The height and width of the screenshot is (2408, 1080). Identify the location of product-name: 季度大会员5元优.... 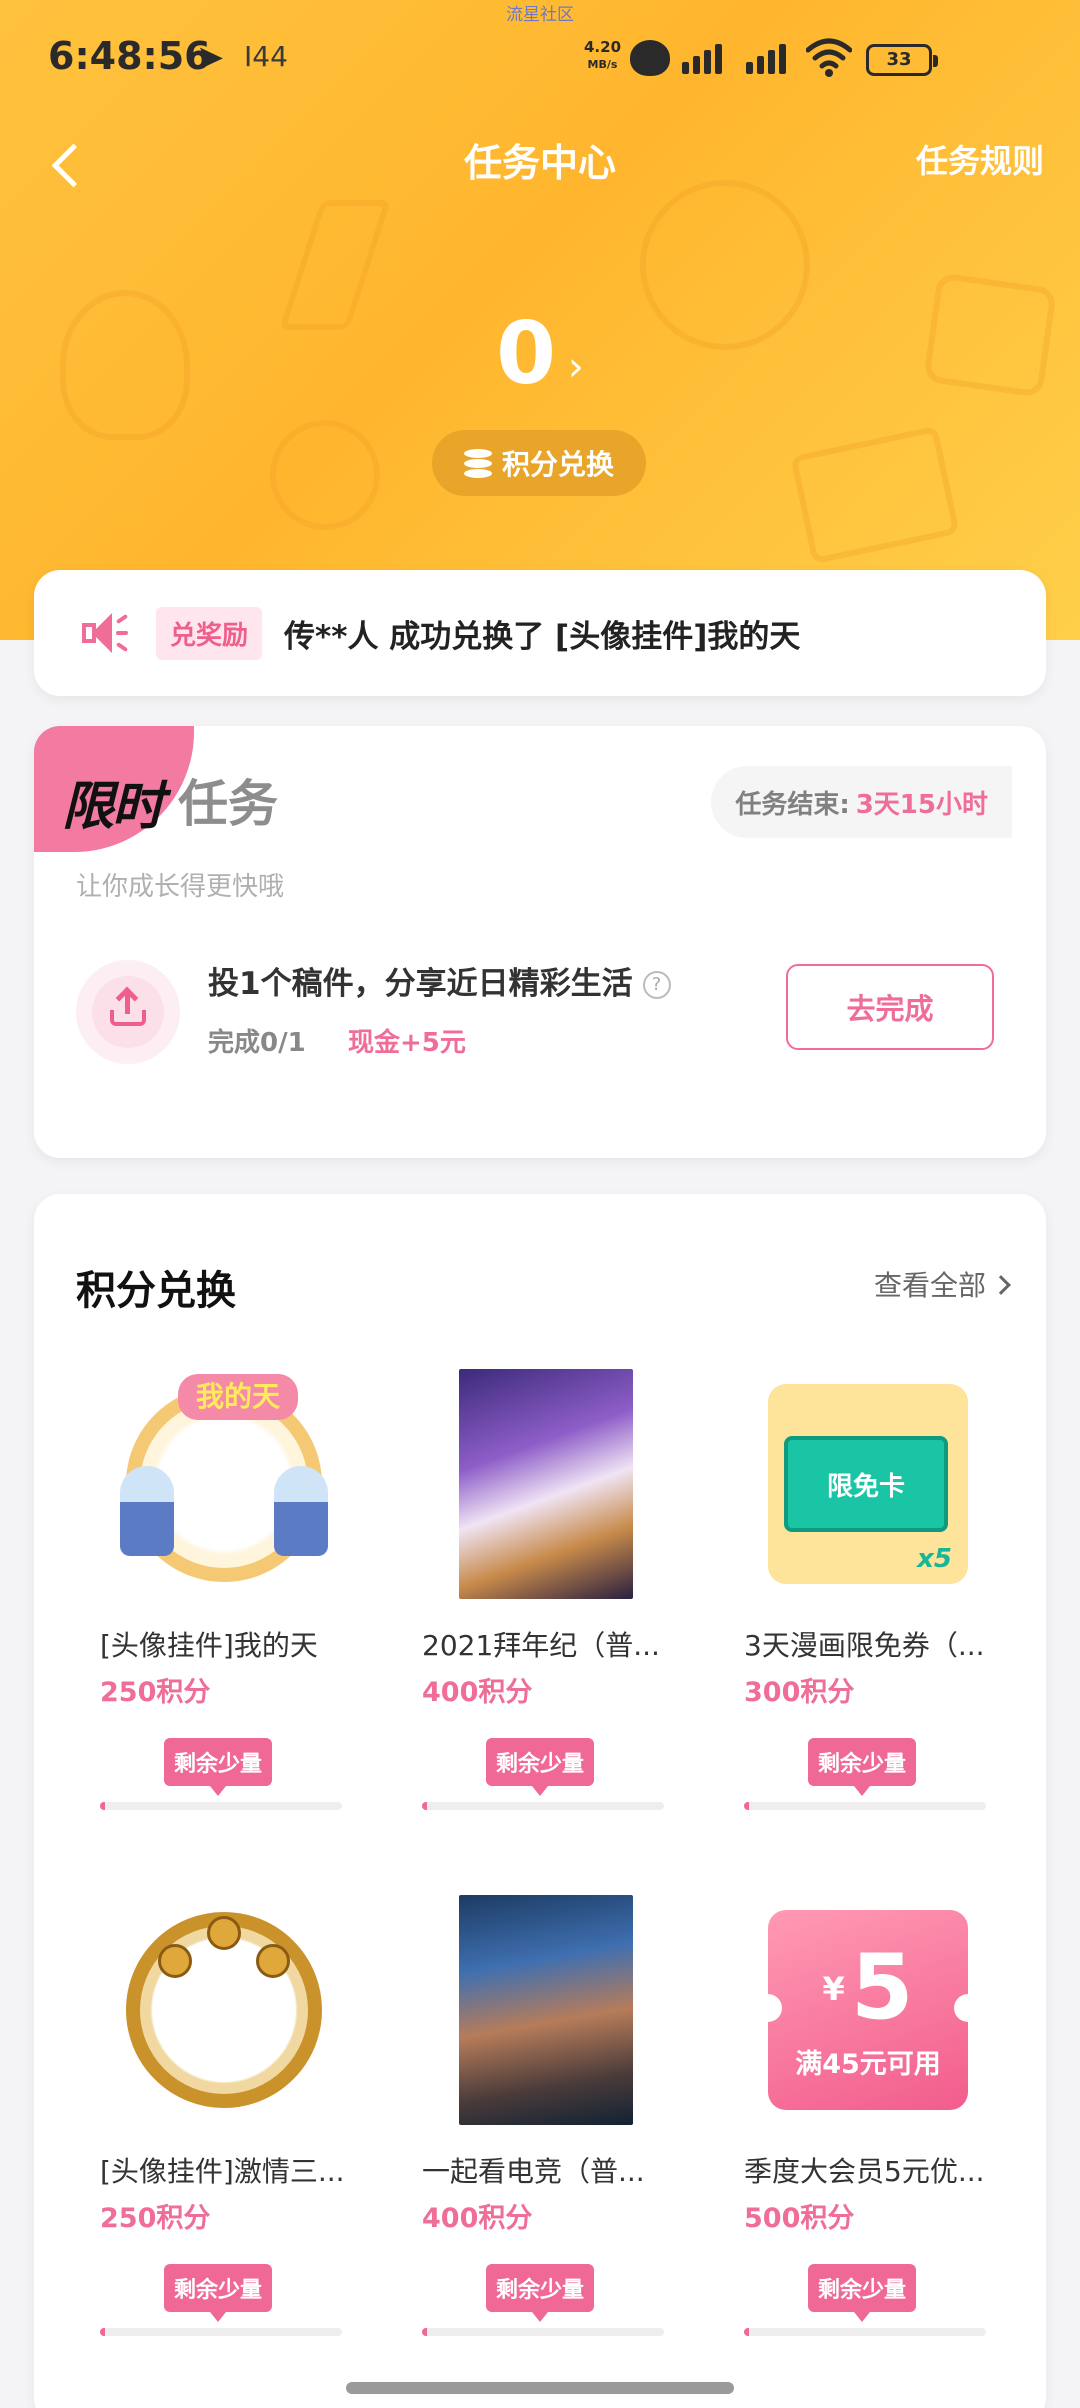
(864, 2171).